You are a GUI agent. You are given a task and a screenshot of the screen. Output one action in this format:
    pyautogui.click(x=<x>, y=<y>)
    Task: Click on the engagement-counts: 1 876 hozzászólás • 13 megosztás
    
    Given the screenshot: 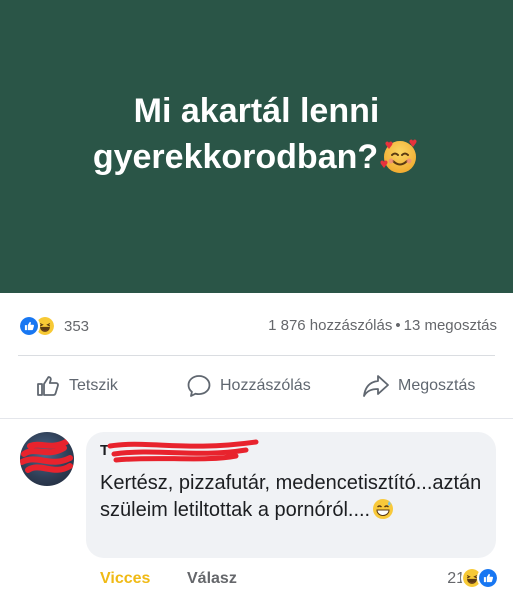 What is the action you would take?
    pyautogui.click(x=382, y=325)
    